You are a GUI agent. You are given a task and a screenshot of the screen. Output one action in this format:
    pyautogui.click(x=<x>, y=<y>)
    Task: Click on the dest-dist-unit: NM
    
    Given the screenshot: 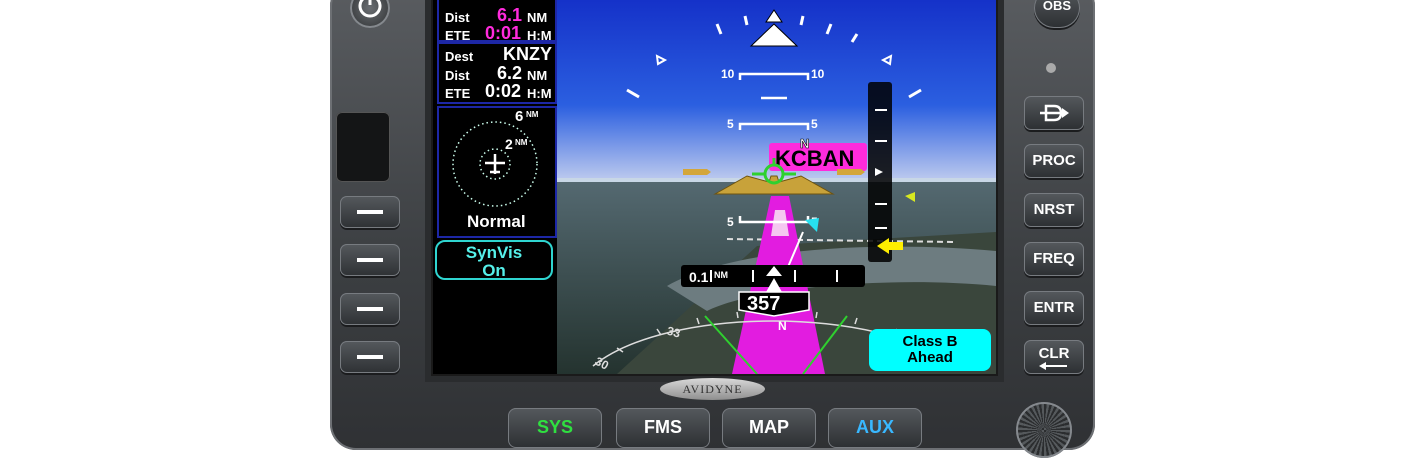 What is the action you would take?
    pyautogui.click(x=537, y=75)
    